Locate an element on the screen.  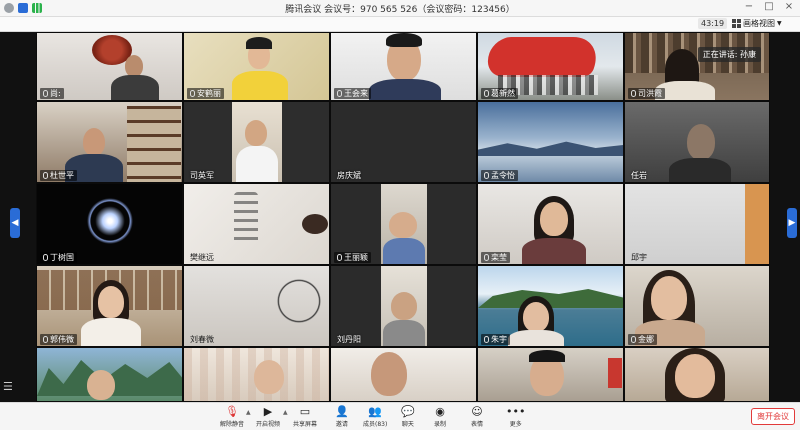
video-tile: 安鹤丽 is located at coordinates (256, 66).